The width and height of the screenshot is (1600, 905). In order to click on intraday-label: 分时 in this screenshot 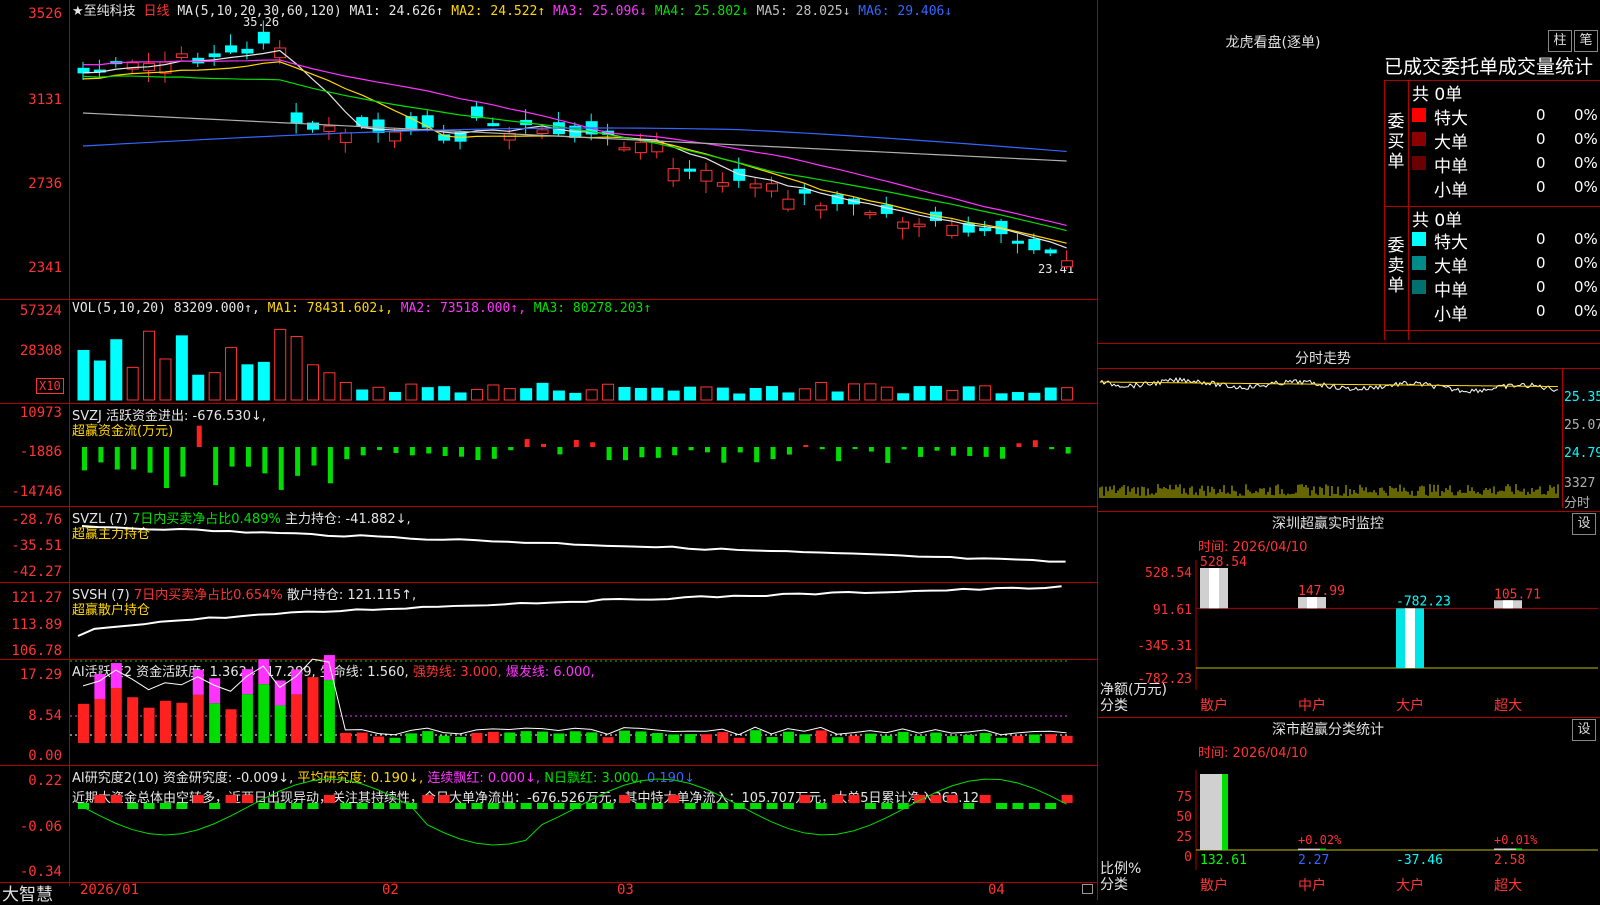, I will do `click(1577, 503)`.